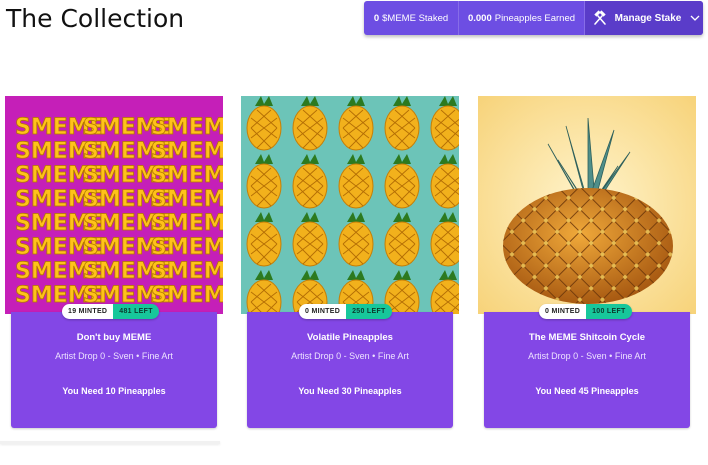 Image resolution: width=708 pixels, height=465 pixels. I want to click on pineapple-pattern, so click(350, 205).